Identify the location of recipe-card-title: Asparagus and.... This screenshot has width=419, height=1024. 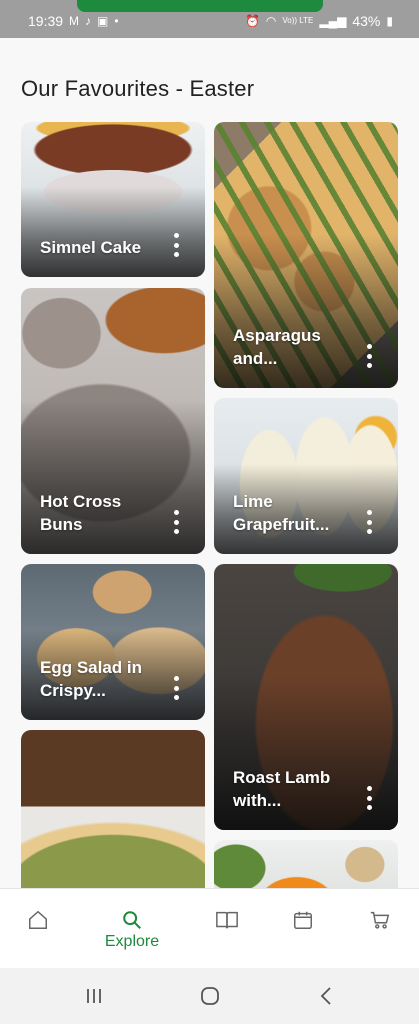
(277, 347).